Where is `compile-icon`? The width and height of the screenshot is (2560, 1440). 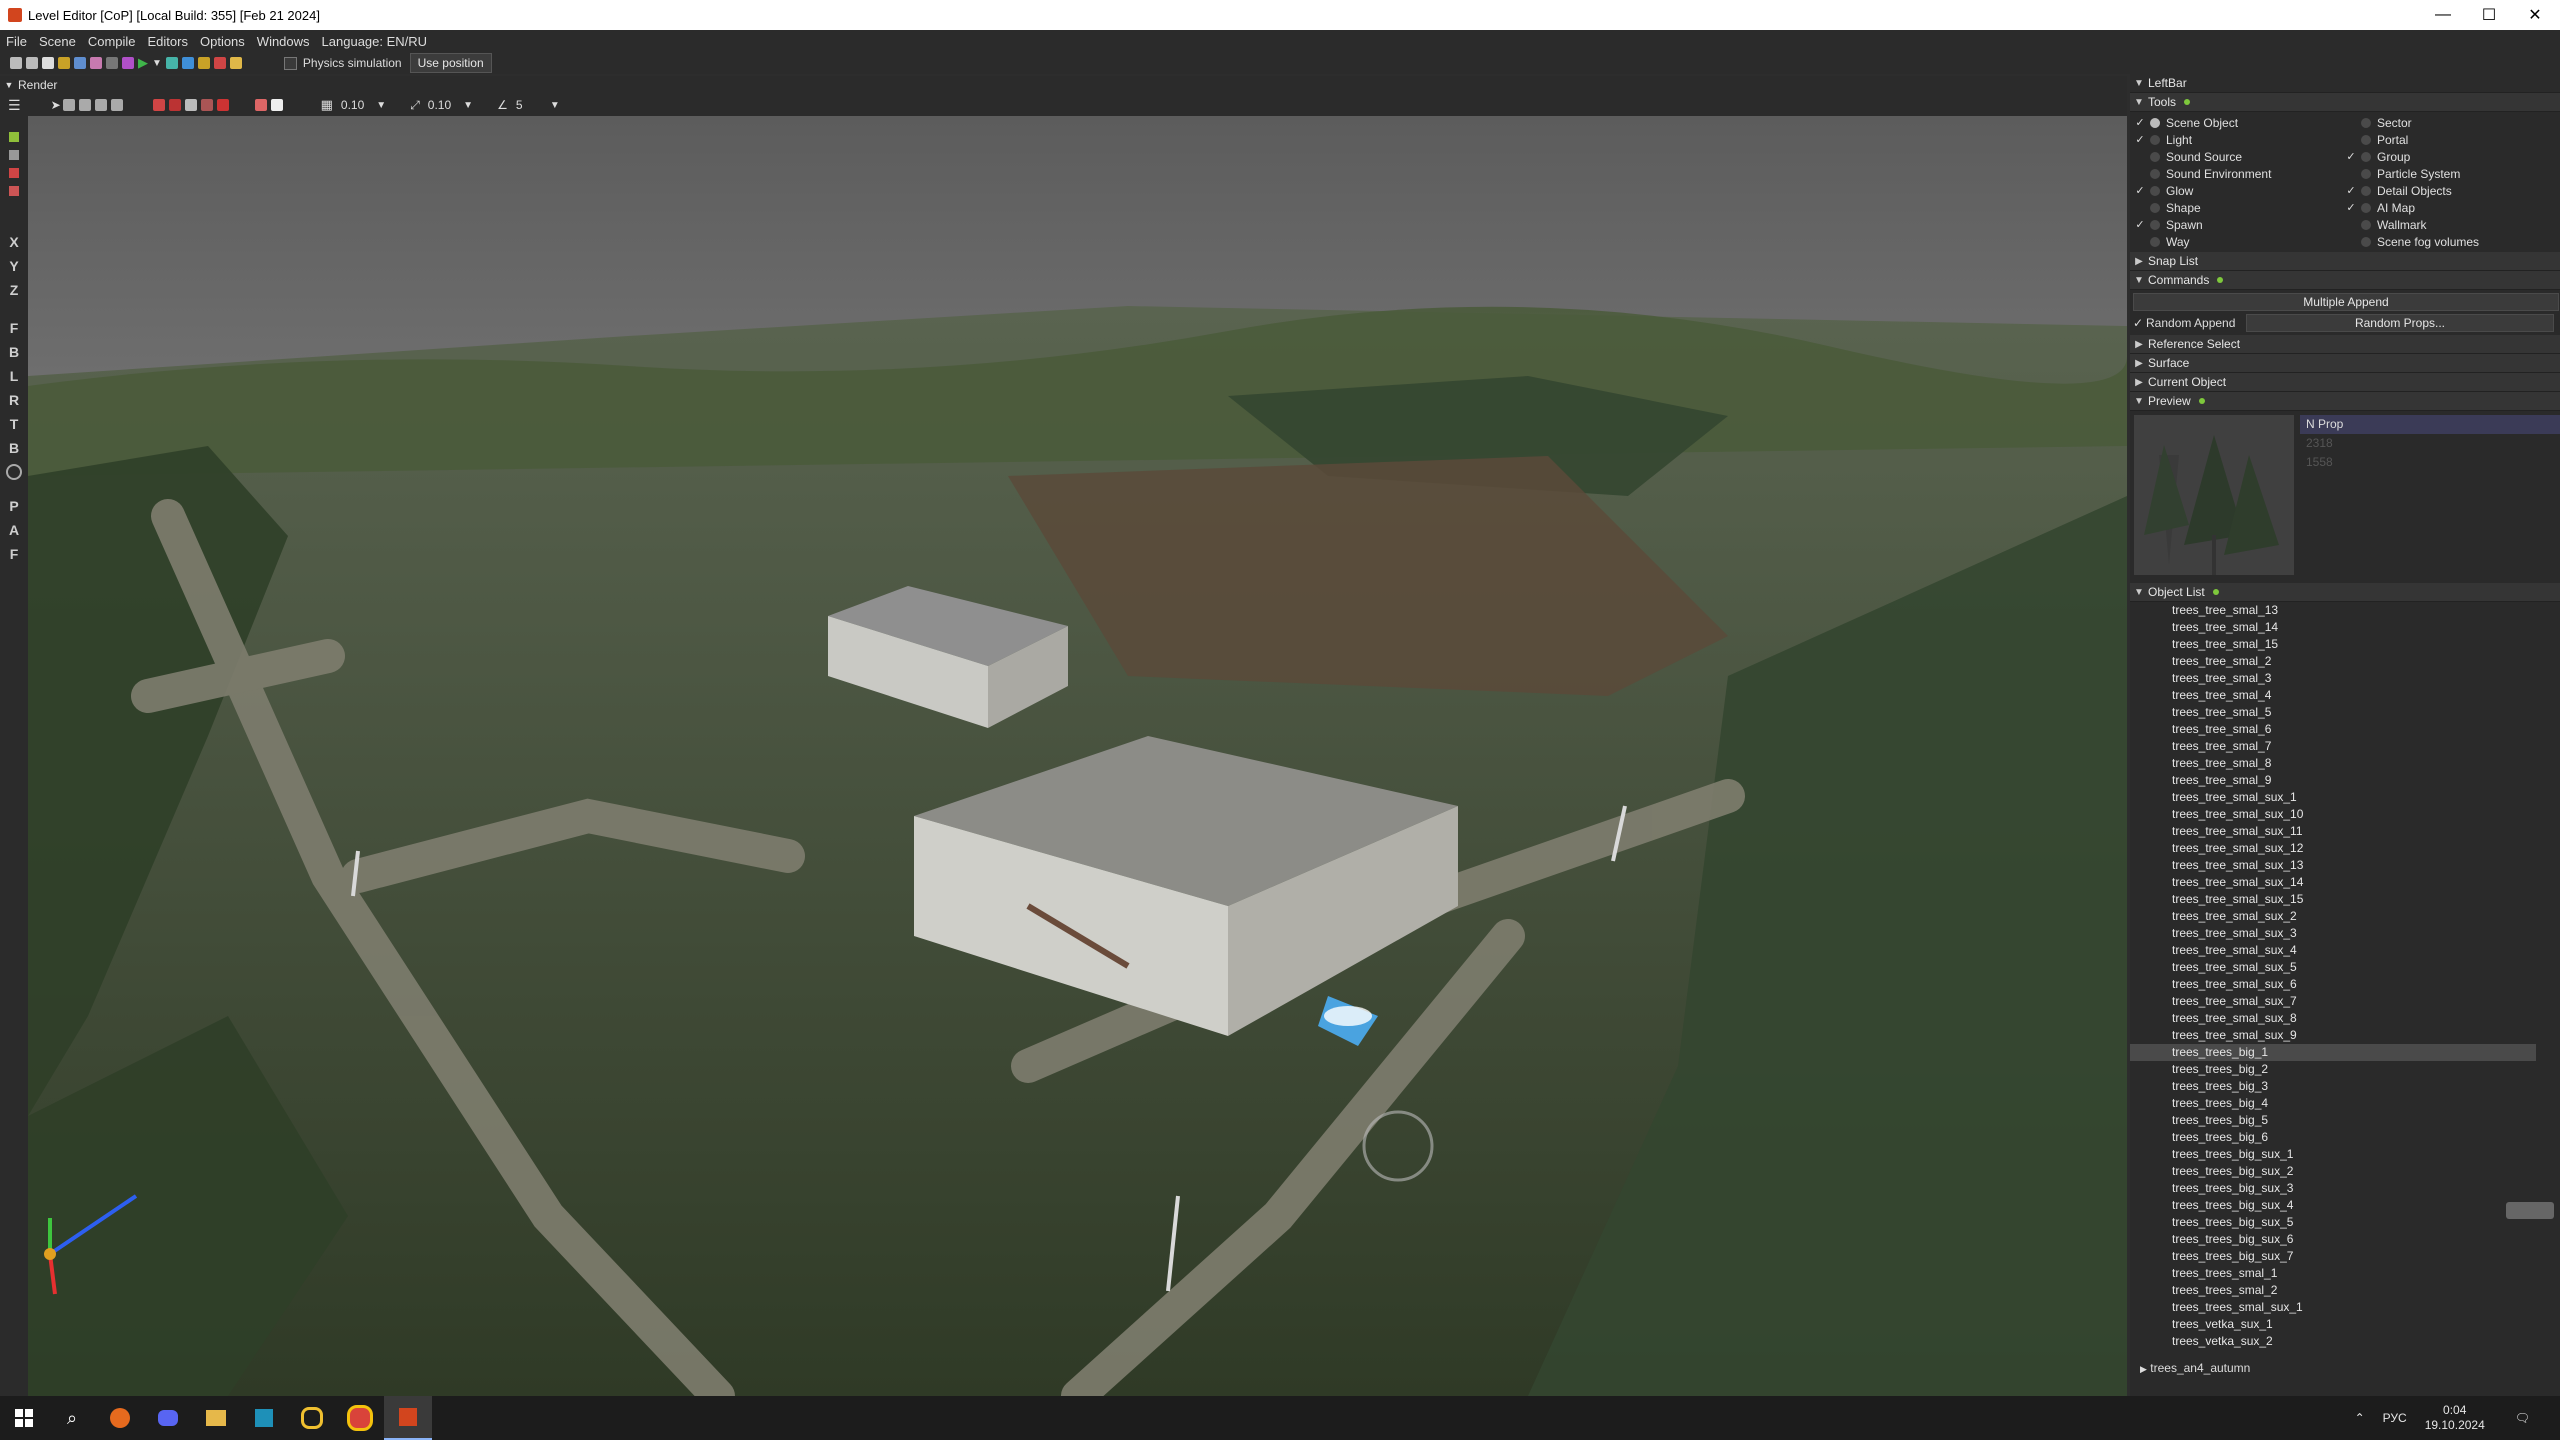
compile-icon is located at coordinates (187, 63).